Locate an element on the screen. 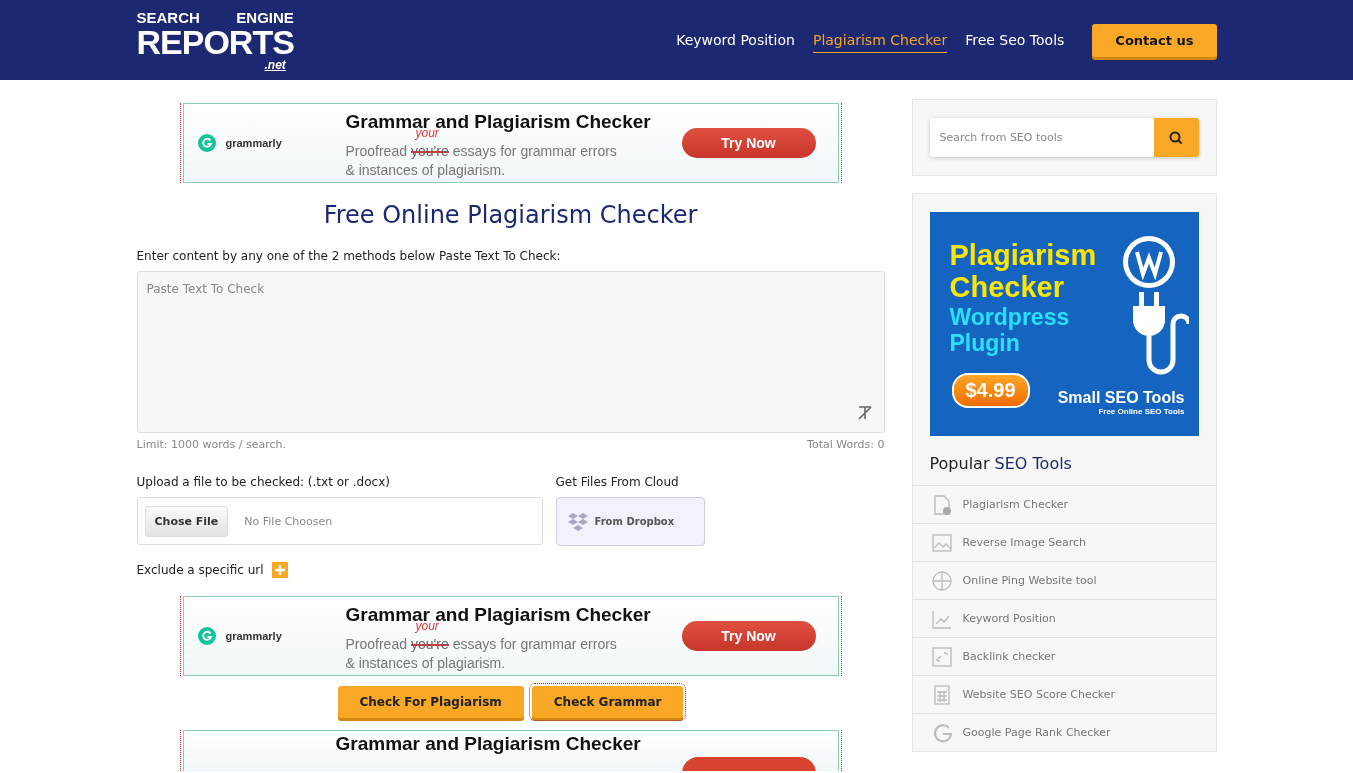 This screenshot has height=773, width=1353. ad-title: Grammar and Plagiarism Checker is located at coordinates (488, 744).